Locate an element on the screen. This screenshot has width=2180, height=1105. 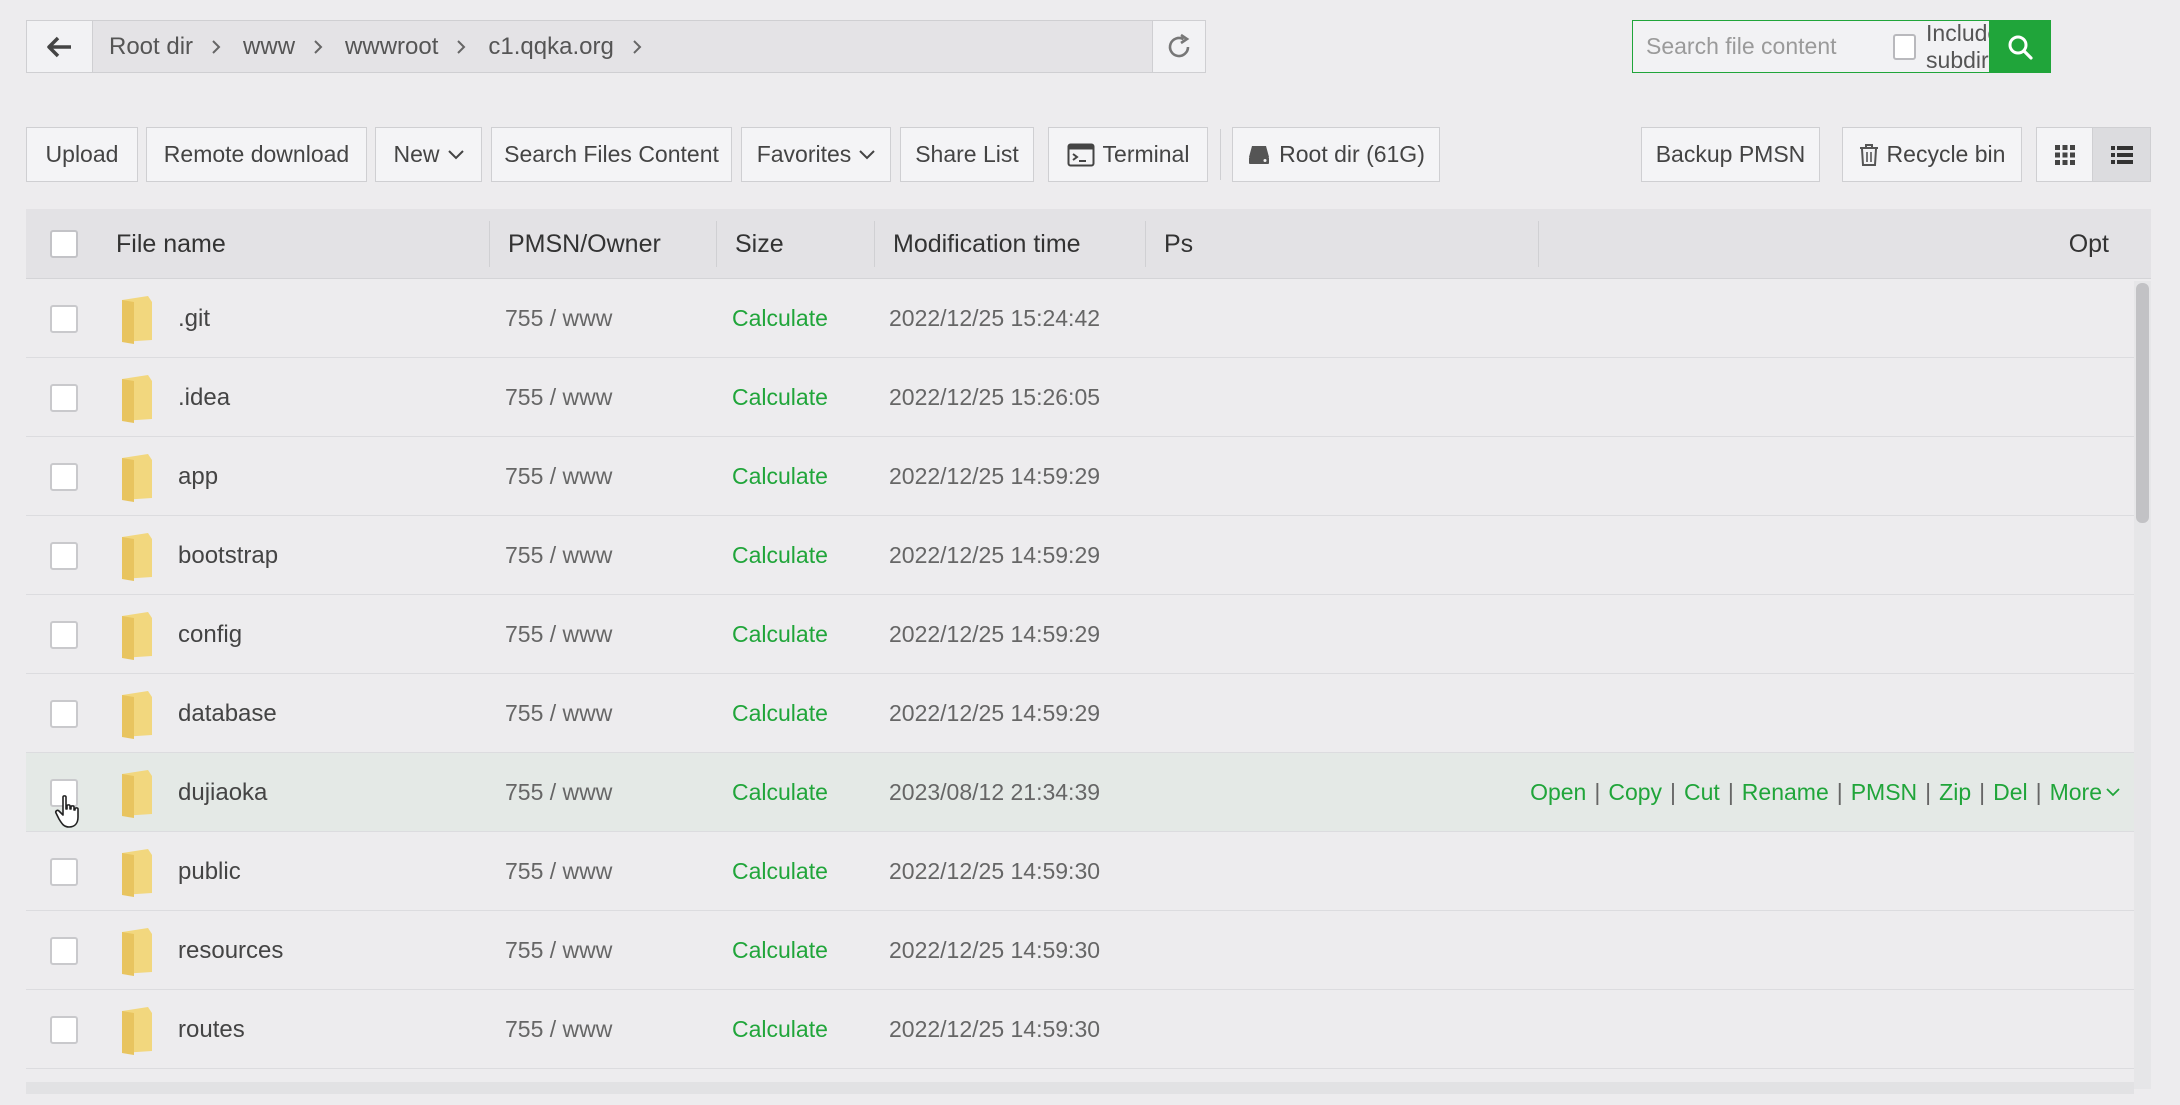
file-name: bootstrap is located at coordinates (228, 555).